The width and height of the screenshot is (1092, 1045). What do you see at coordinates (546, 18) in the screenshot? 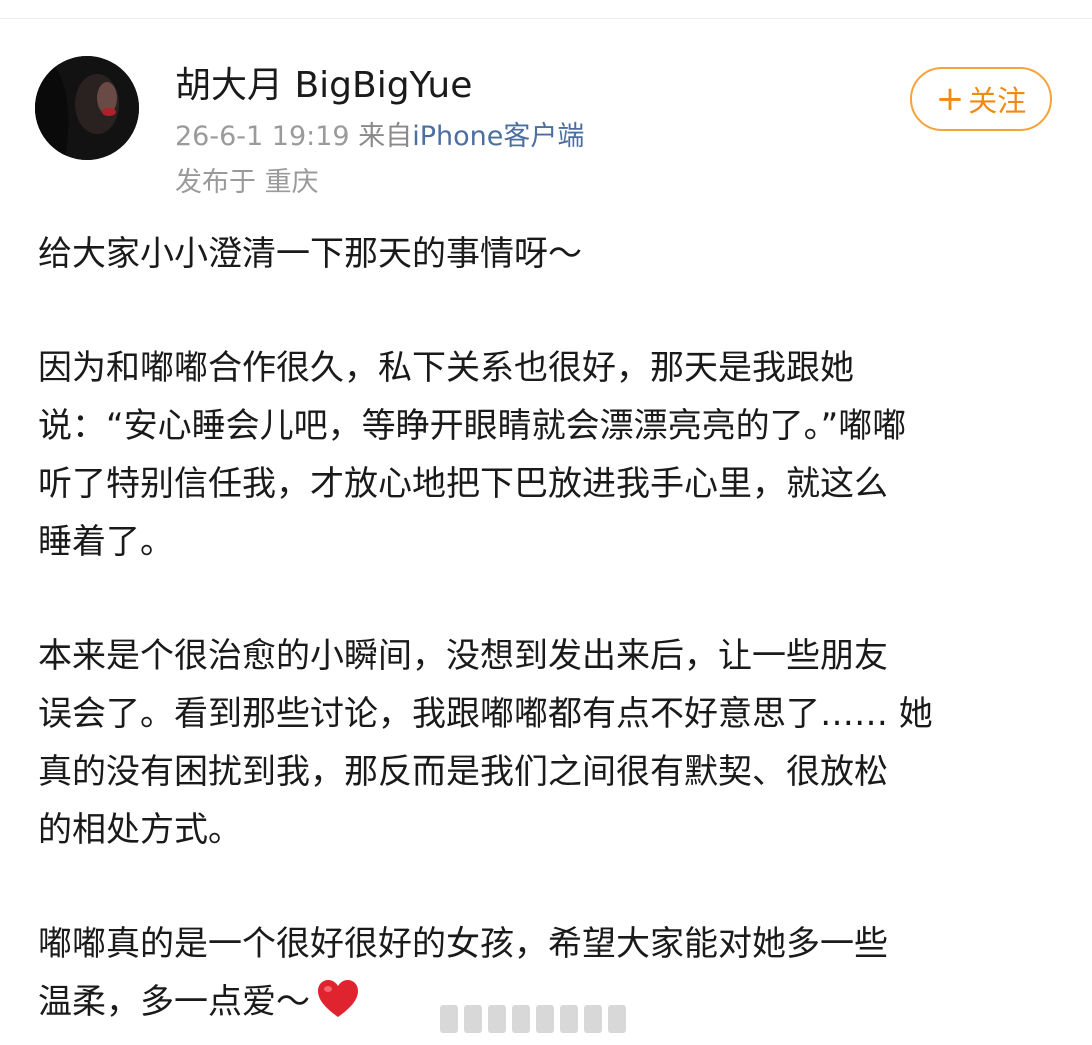
I see `top-divider` at bounding box center [546, 18].